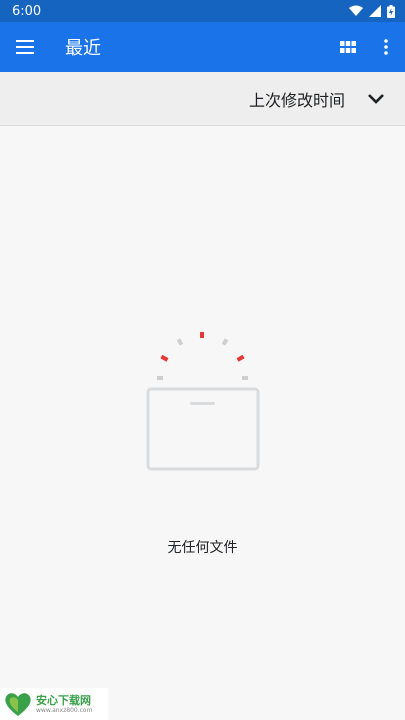 This screenshot has height=720, width=405. Describe the element at coordinates (203, 401) in the screenshot. I see `empty-box-icon` at that location.